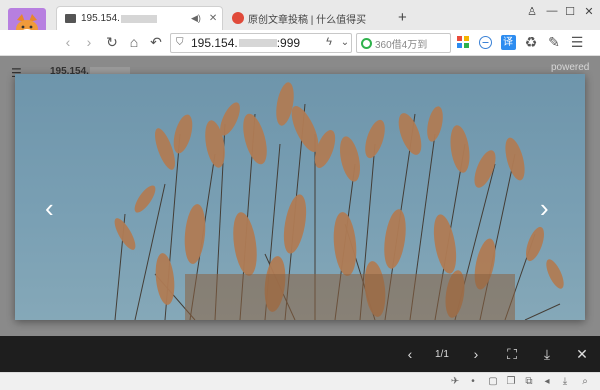 The width and height of the screenshot is (600, 390). I want to click on recycle-icon: ♻, so click(531, 42).